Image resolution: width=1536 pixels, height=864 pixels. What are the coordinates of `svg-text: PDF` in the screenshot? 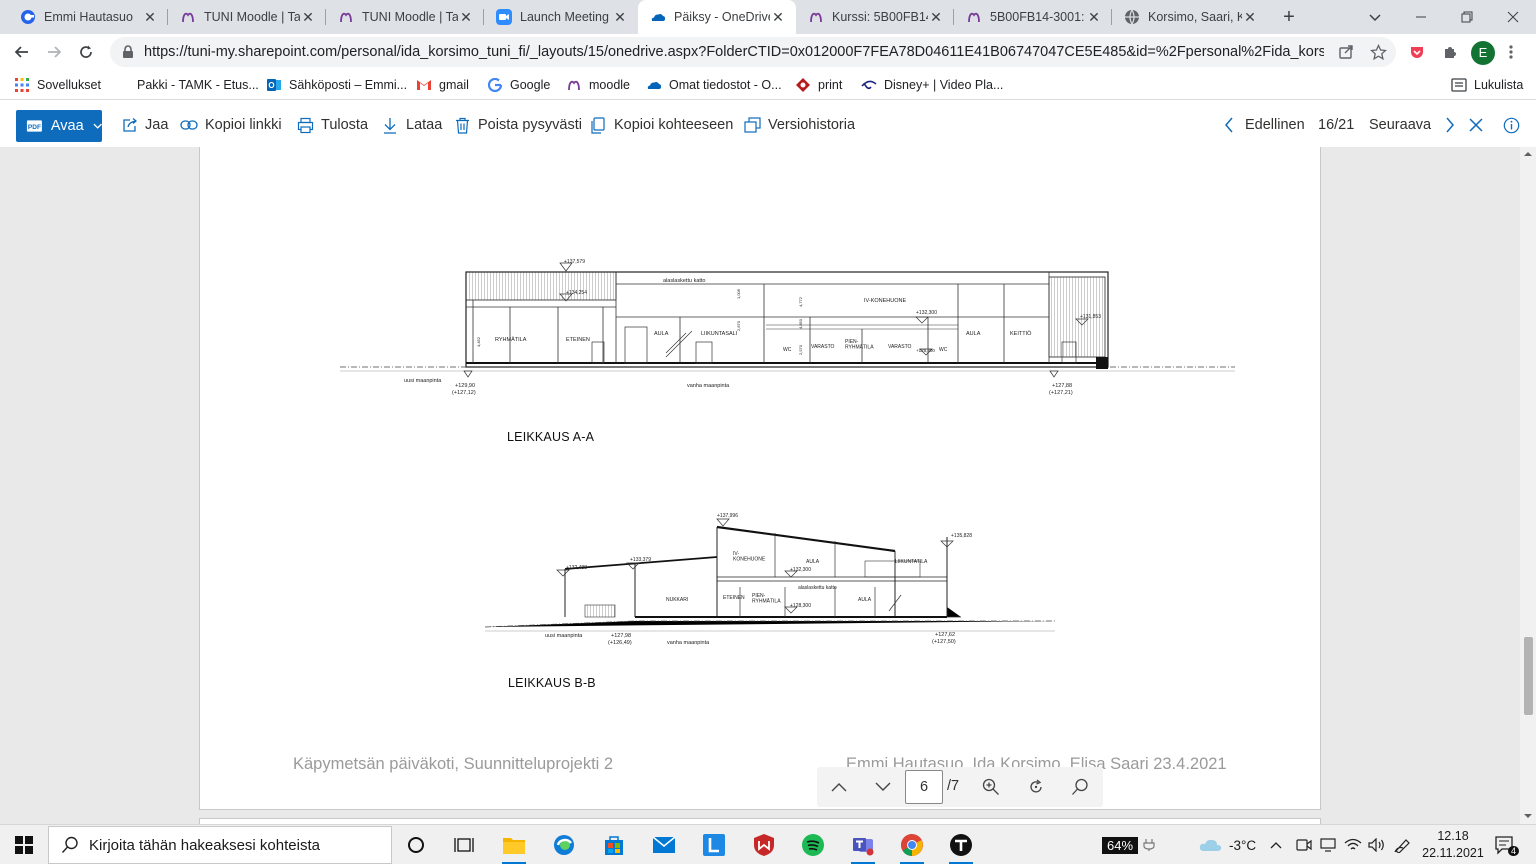 It's located at (34, 127).